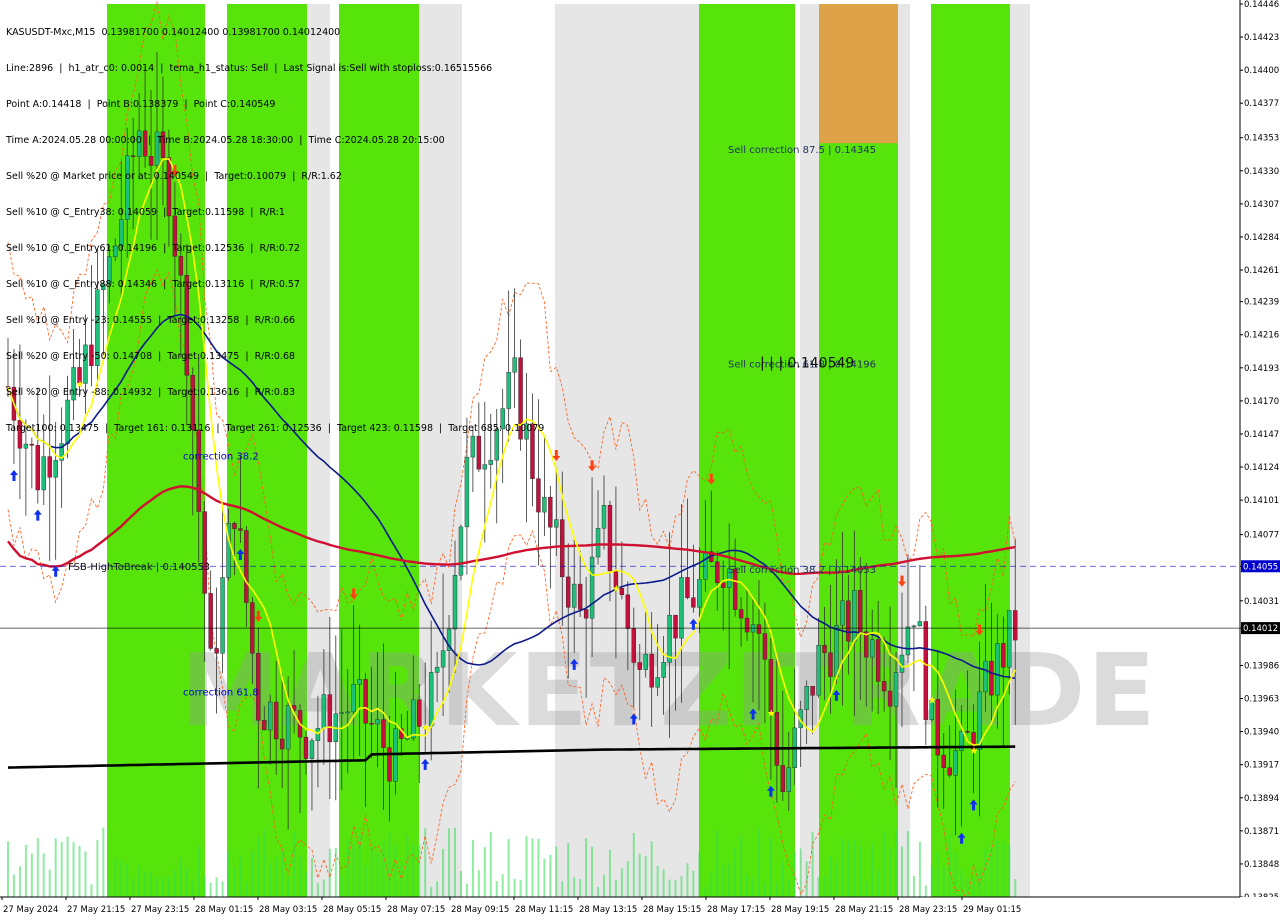 The image size is (1280, 924). I want to click on y-tick-label: 0.14400, so click(1261, 71).